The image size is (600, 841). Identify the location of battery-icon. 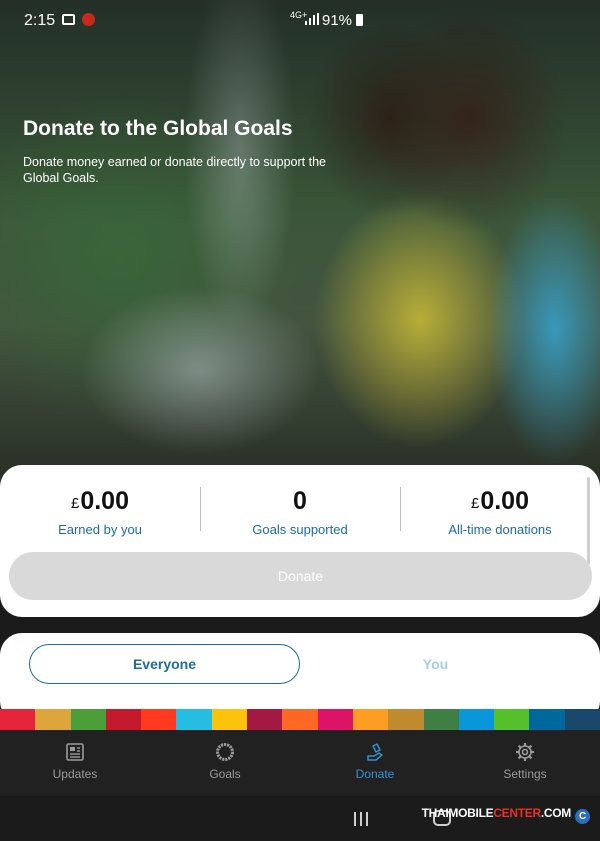
(359, 20).